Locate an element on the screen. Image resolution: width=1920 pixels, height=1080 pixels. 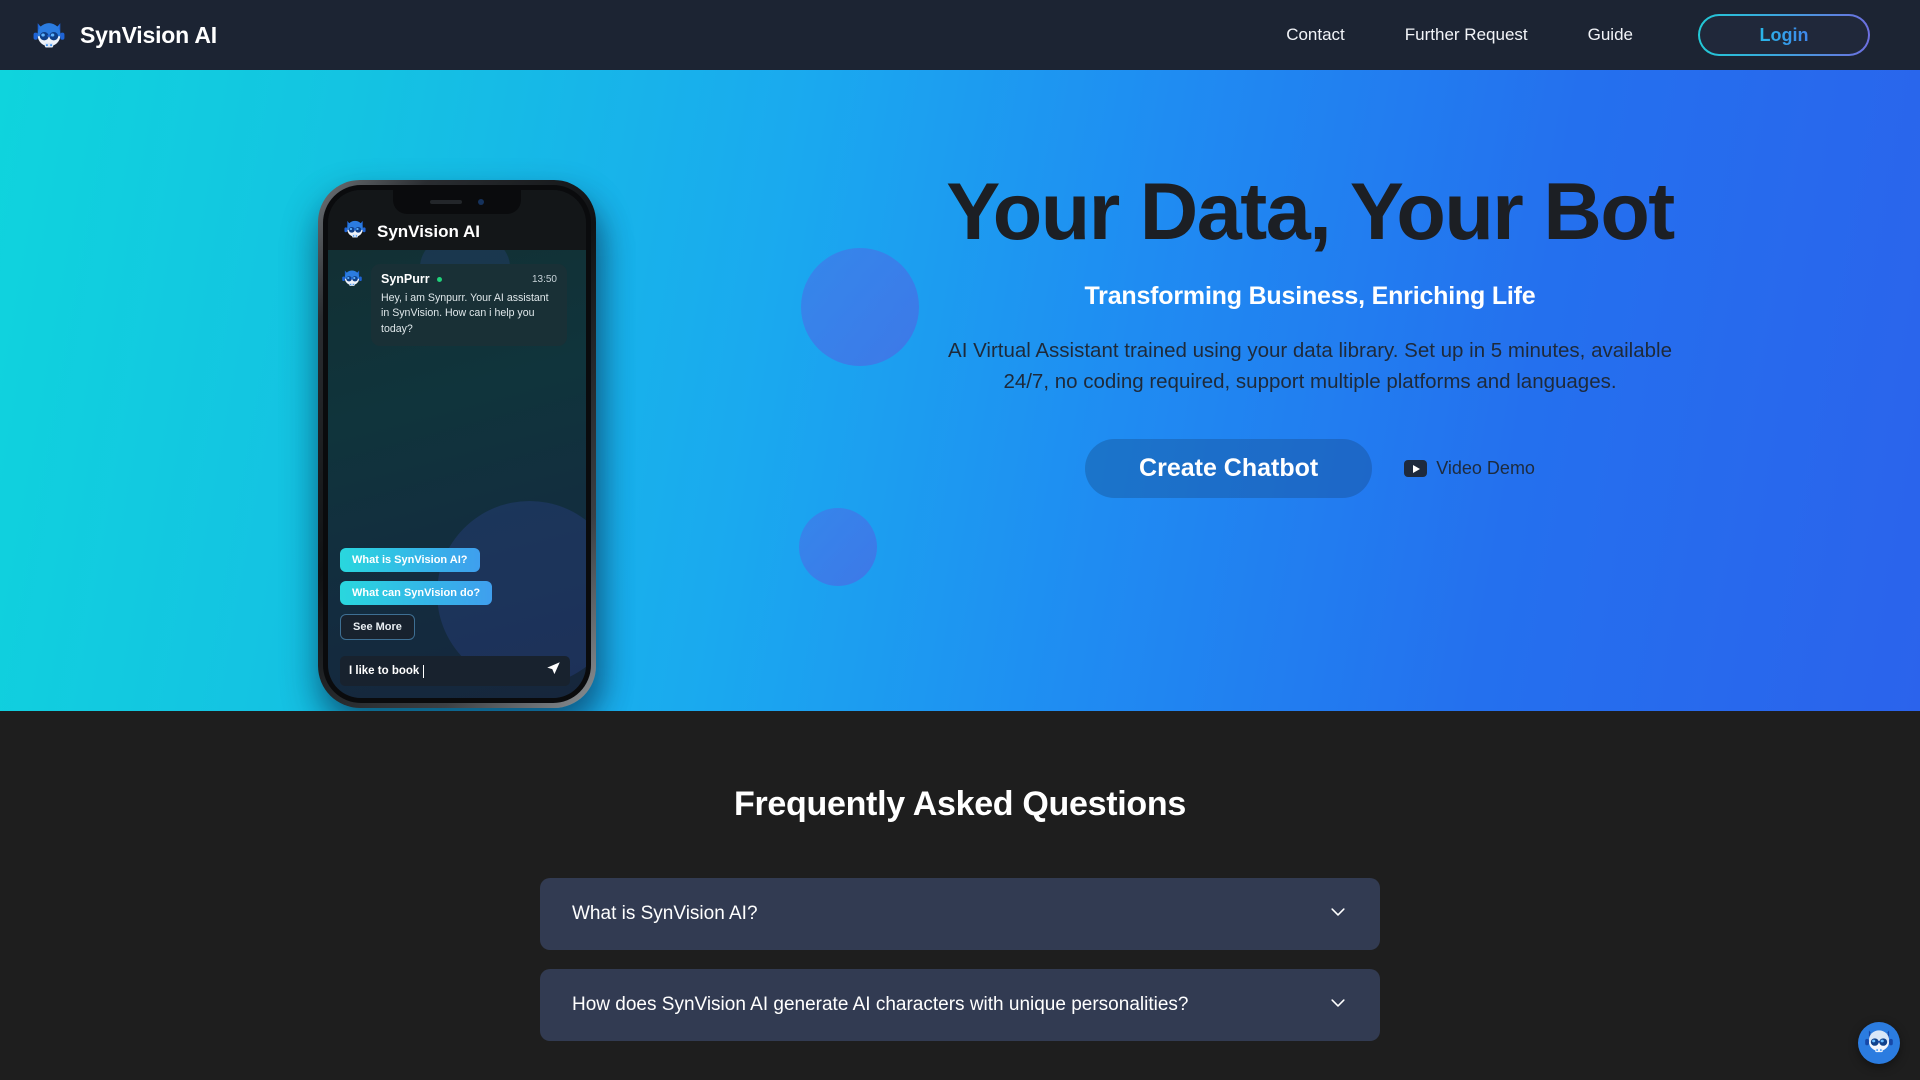
text-caret is located at coordinates (424, 671).